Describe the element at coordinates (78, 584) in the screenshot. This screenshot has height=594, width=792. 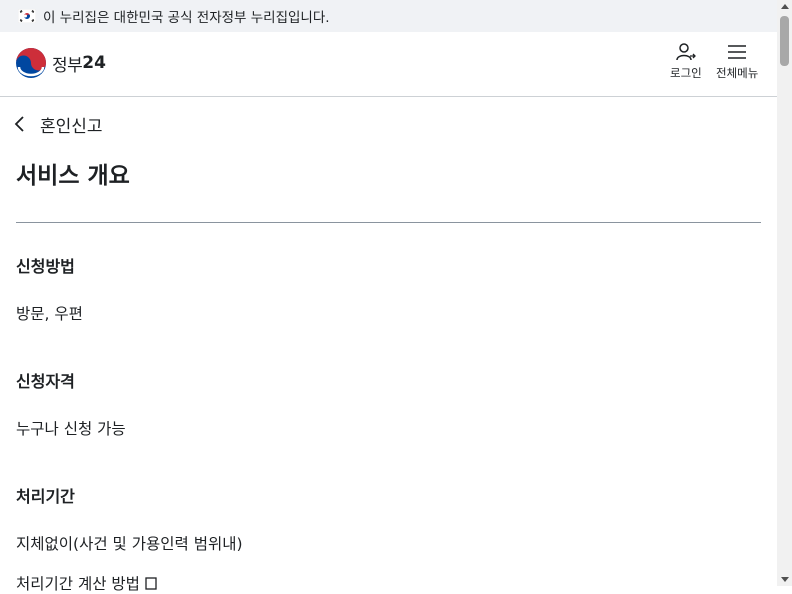
I see `period-calc-label: 처리기간 계산 방법` at that location.